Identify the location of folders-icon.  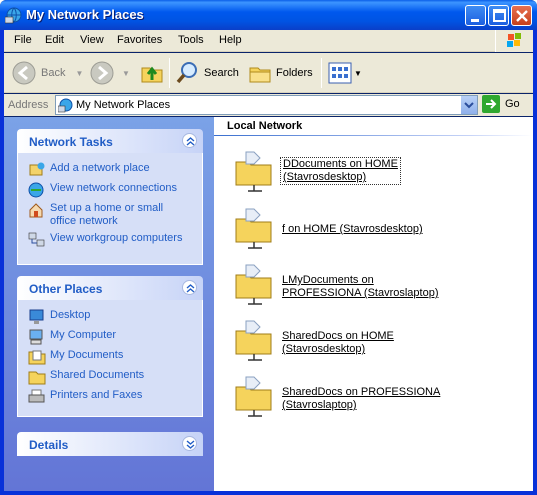
(260, 75).